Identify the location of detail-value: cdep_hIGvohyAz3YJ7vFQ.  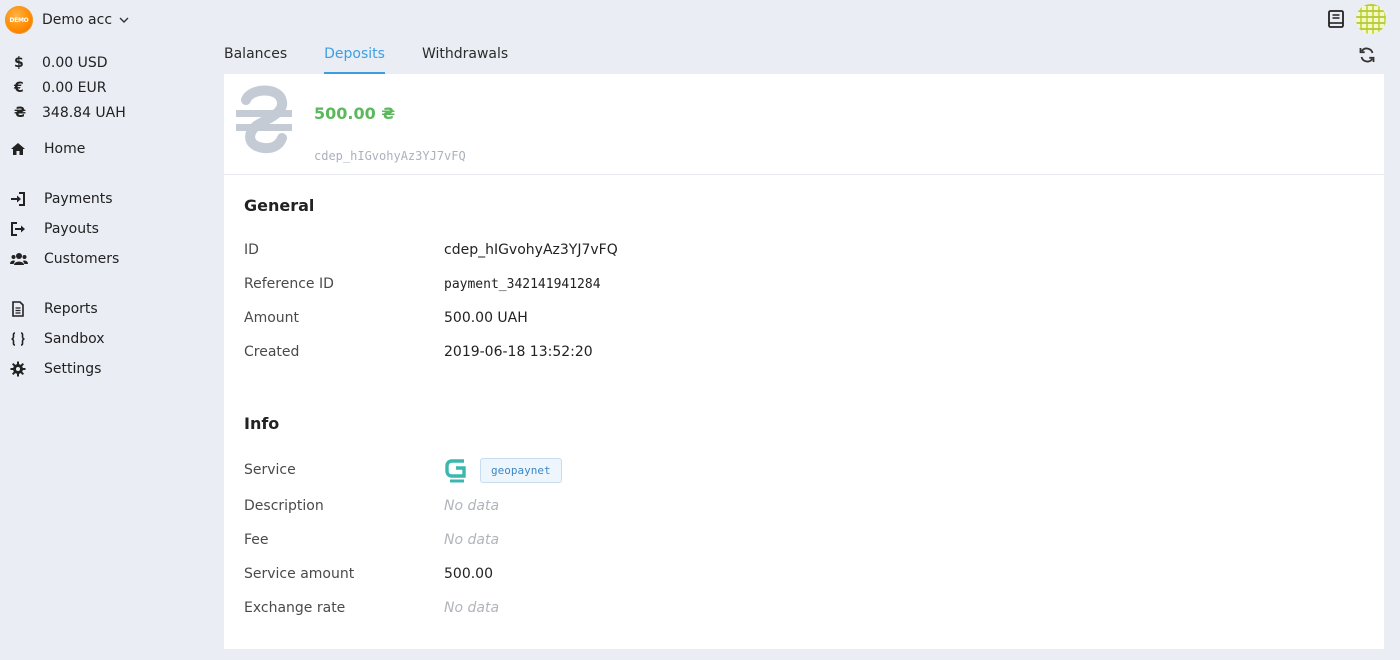
(531, 250).